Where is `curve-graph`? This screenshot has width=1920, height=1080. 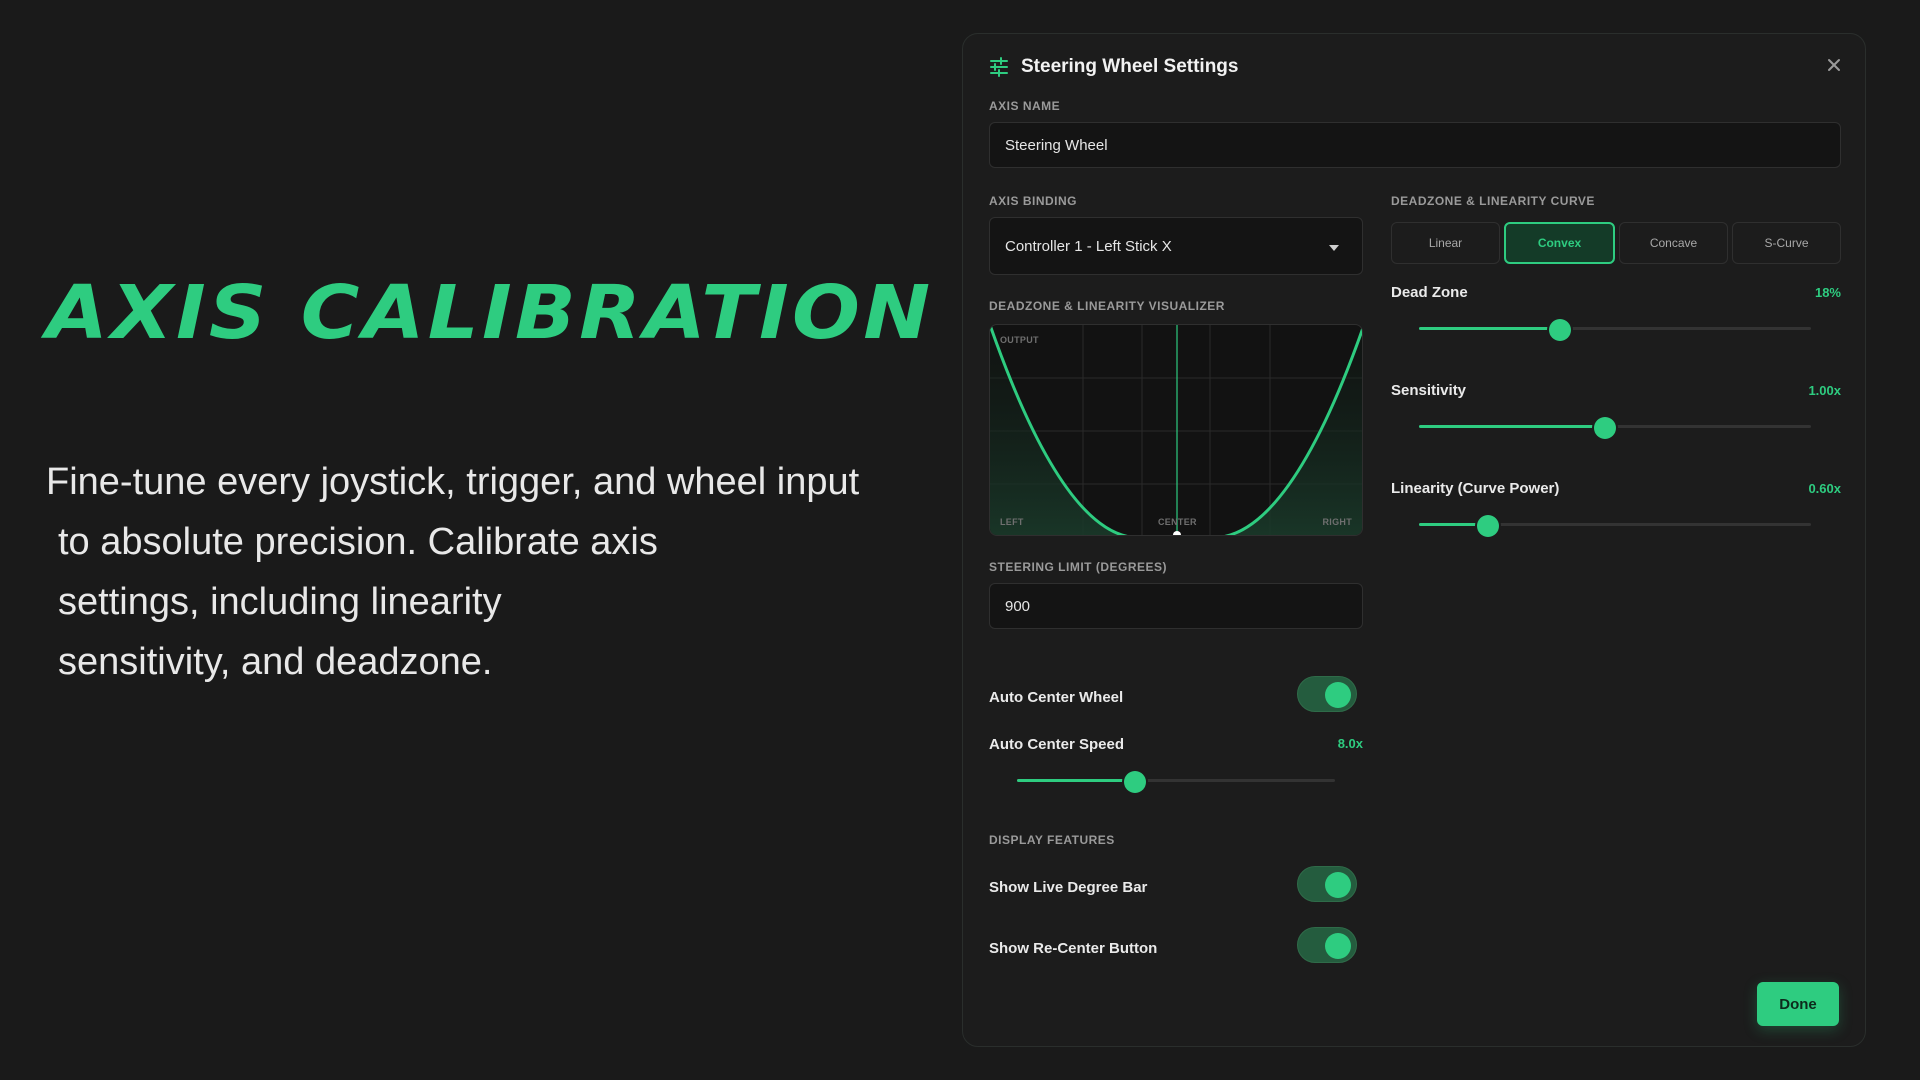
curve-graph is located at coordinates (1176, 430).